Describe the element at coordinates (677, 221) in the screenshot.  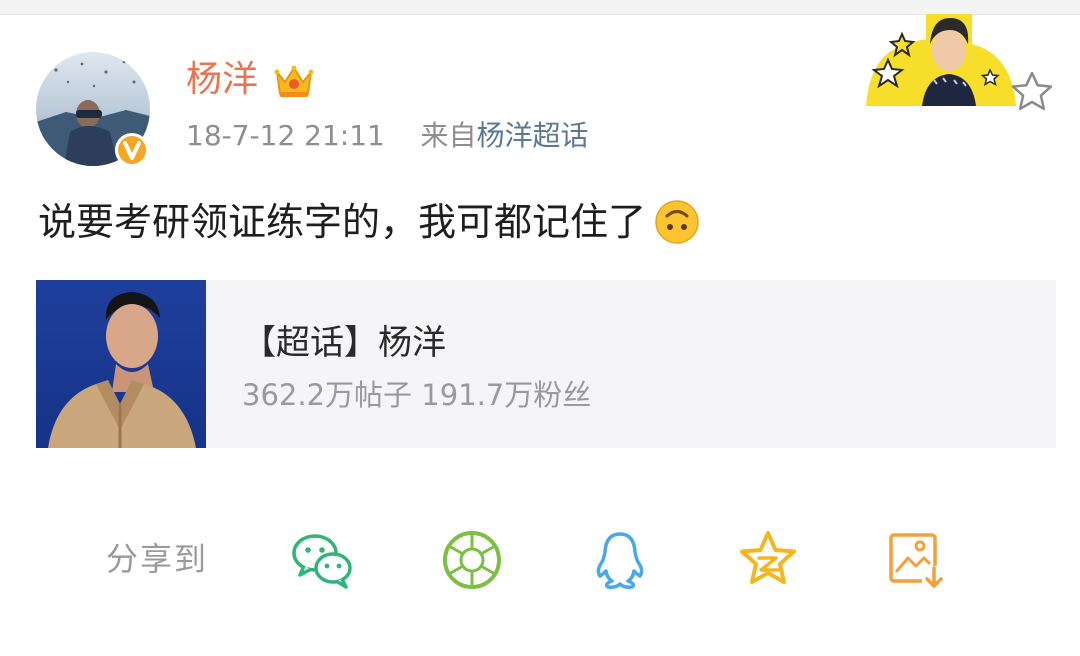
I see `upside-down-face-icon` at that location.